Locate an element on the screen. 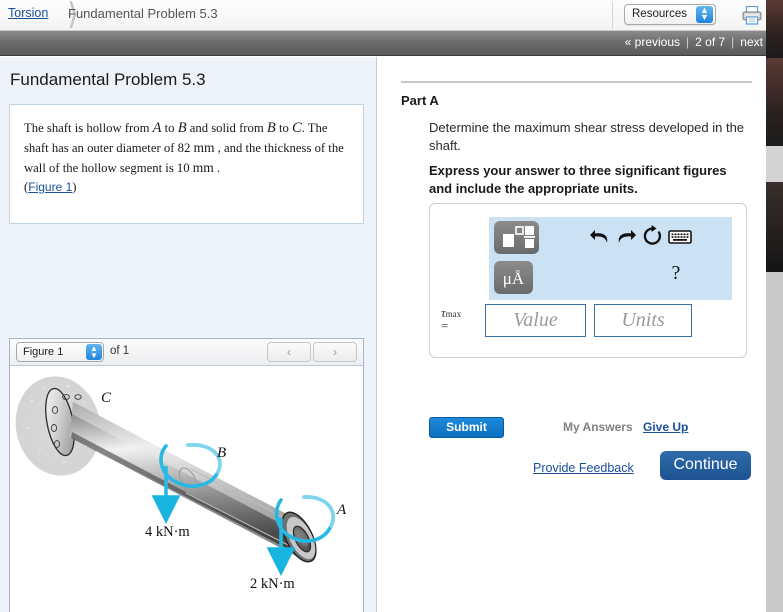 Image resolution: width=783 pixels, height=612 pixels. undo-button is located at coordinates (600, 237).